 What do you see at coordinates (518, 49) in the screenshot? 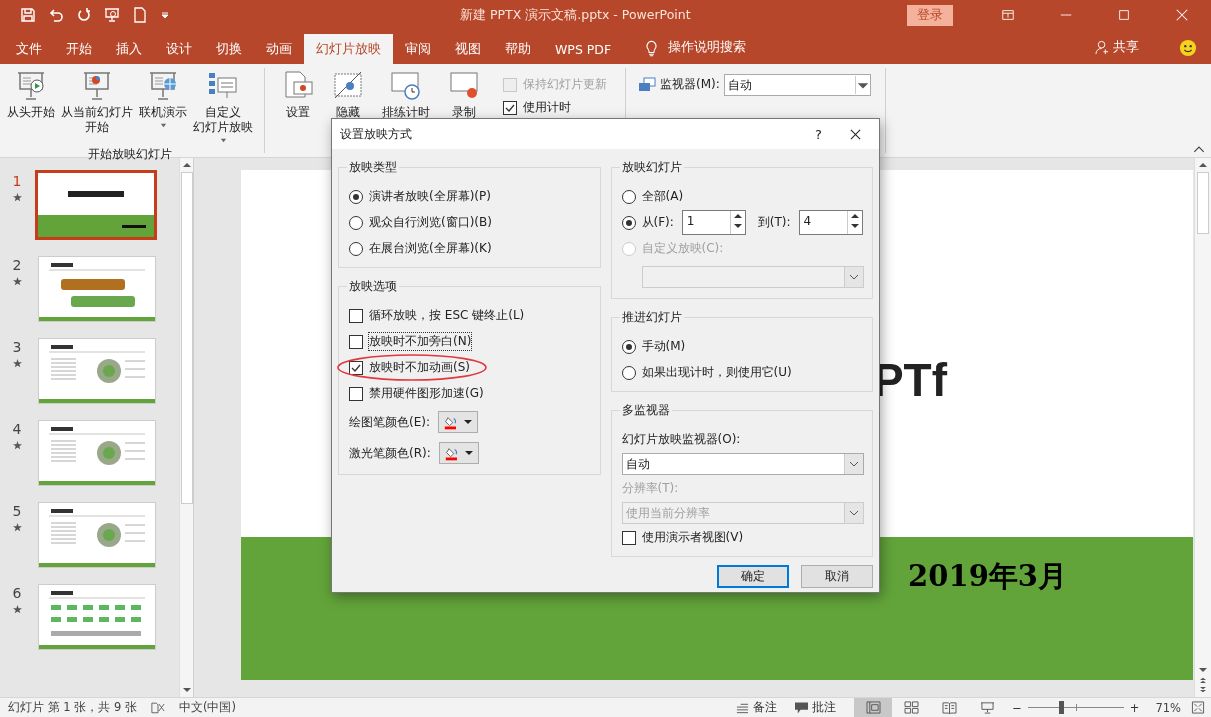
I see `ribbon-tab: 帮助` at bounding box center [518, 49].